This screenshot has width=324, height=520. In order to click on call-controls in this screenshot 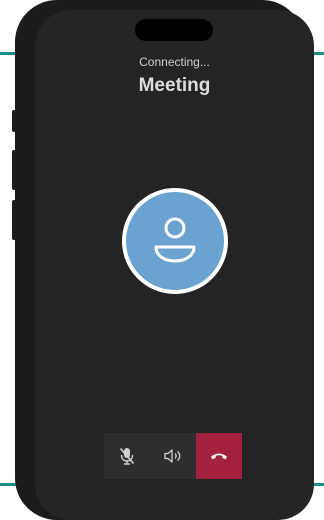, I will do `click(173, 456)`.